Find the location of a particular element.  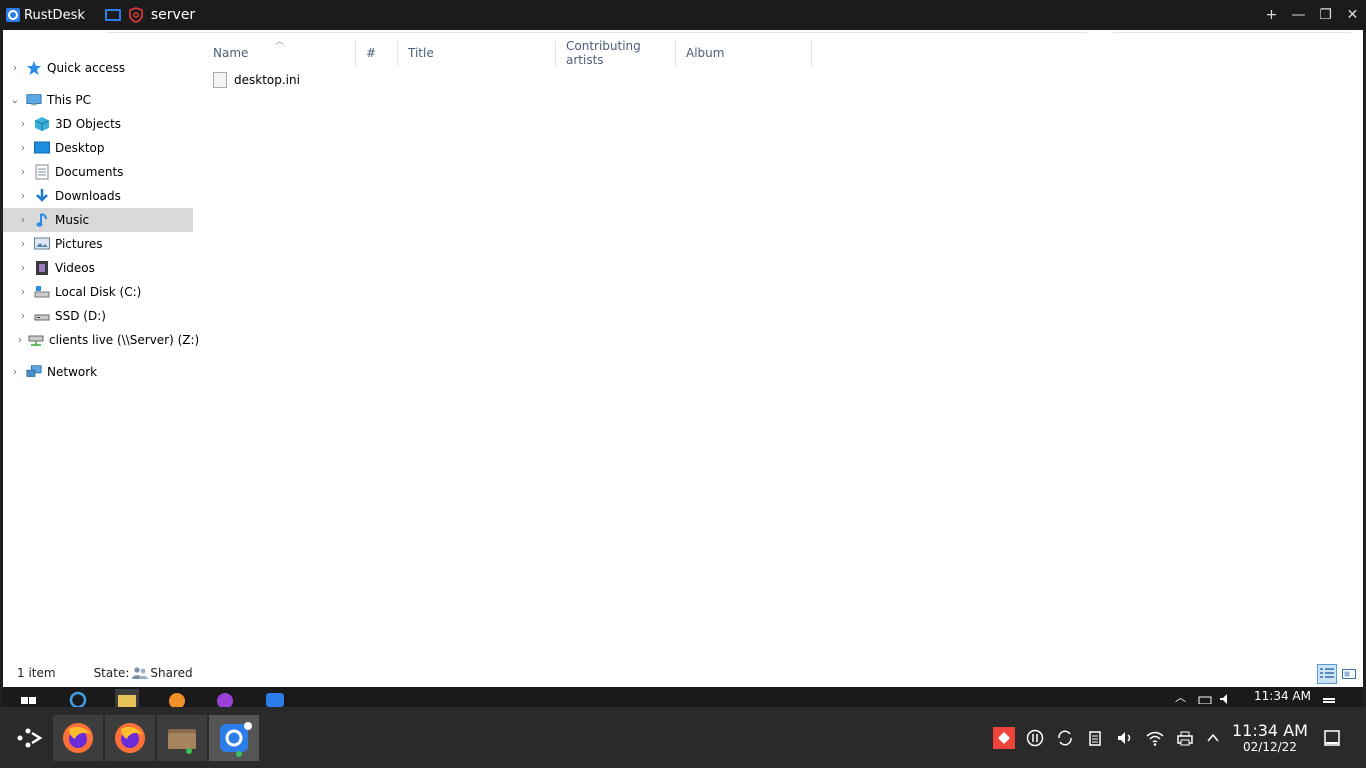

details-view-button is located at coordinates (1327, 674).